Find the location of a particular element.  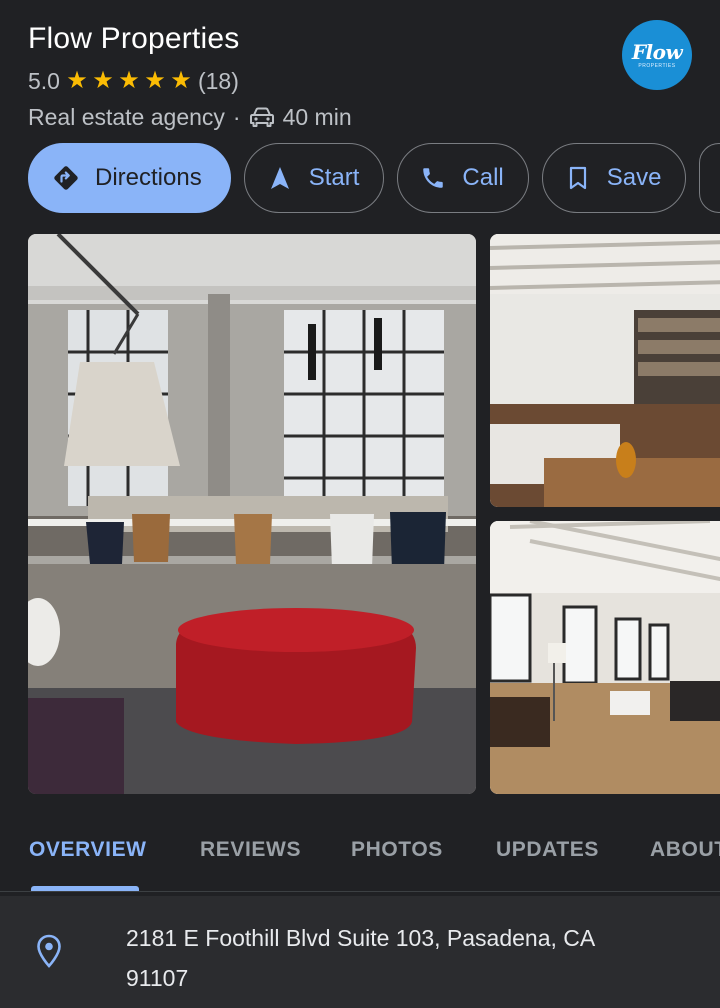

loft-living-image is located at coordinates (605, 370).